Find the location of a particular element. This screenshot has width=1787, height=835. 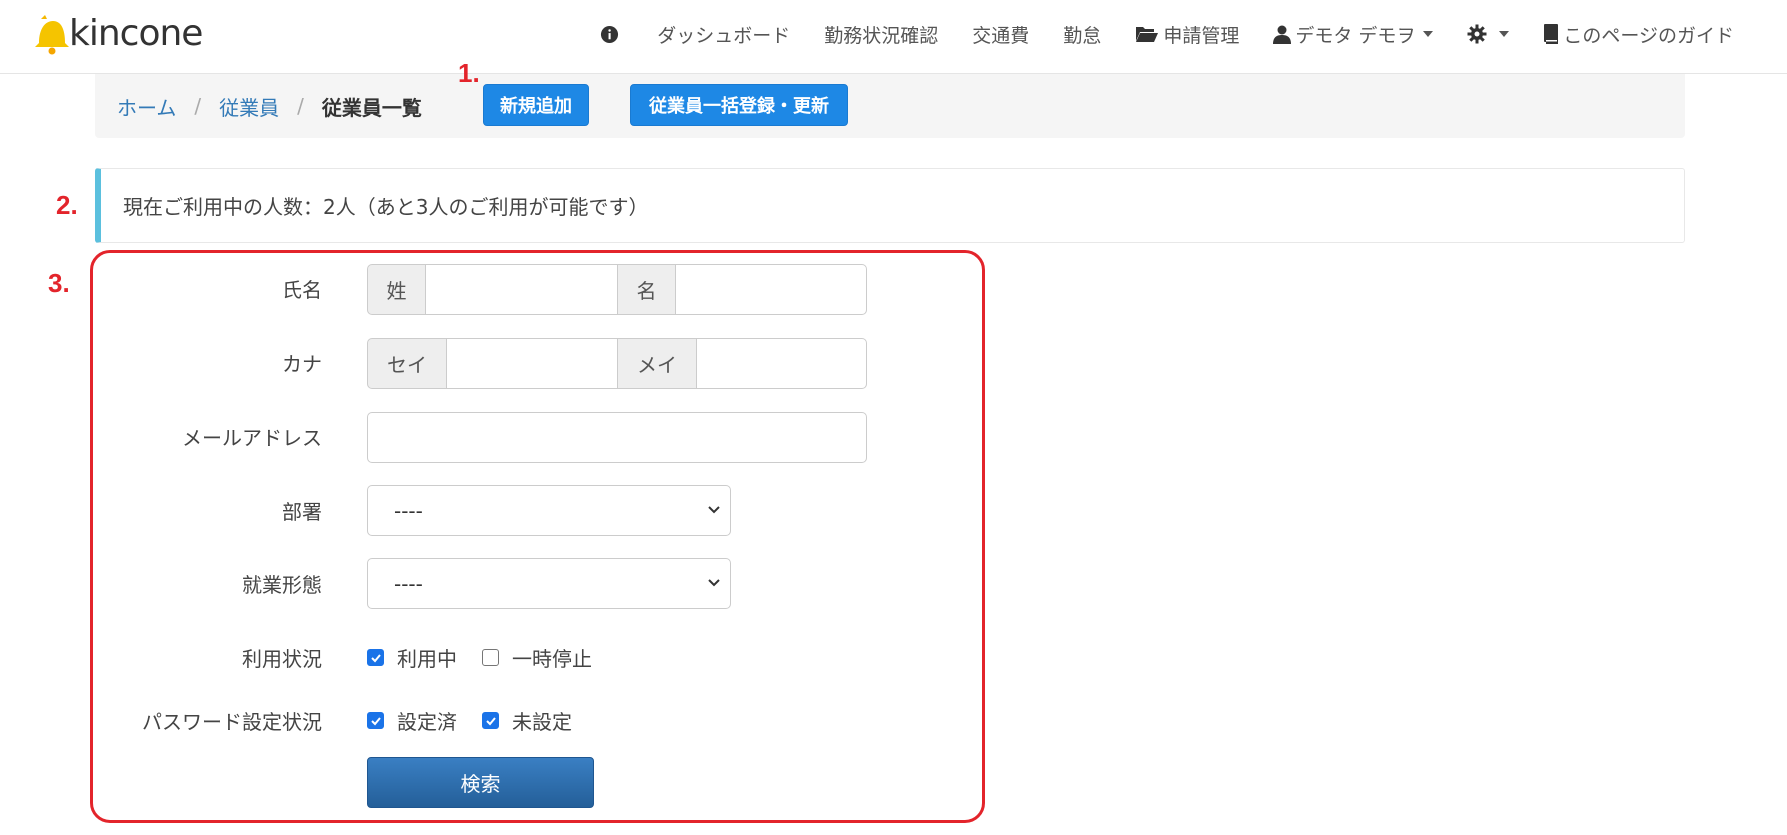

nav-requests-label: 申請管理 is located at coordinates (1201, 35).